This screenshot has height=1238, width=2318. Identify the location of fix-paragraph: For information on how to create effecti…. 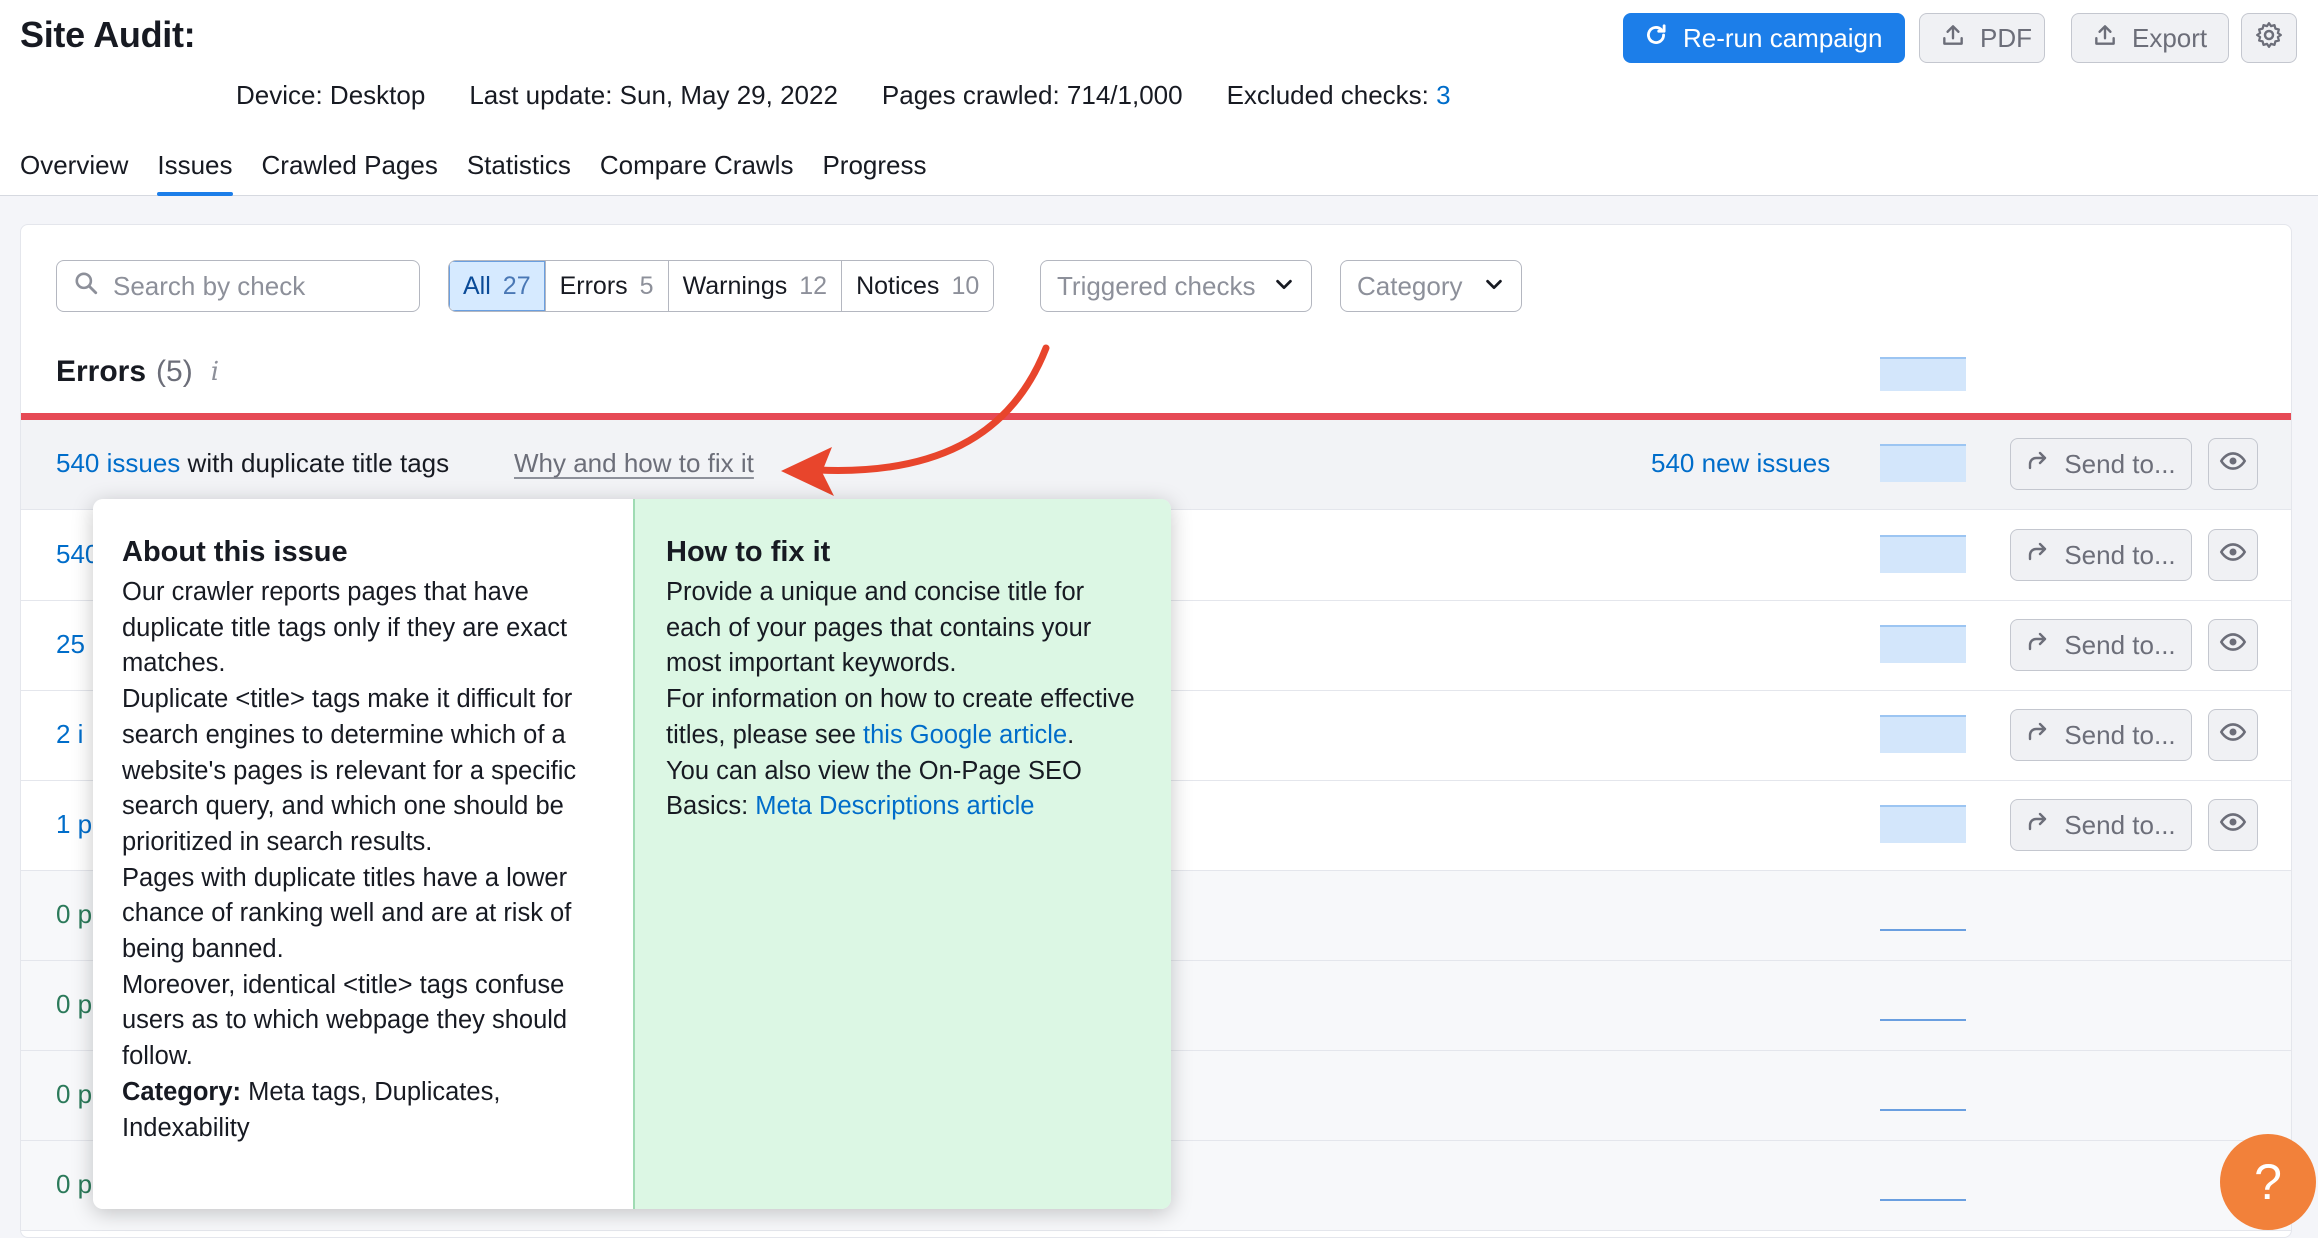
(903, 717).